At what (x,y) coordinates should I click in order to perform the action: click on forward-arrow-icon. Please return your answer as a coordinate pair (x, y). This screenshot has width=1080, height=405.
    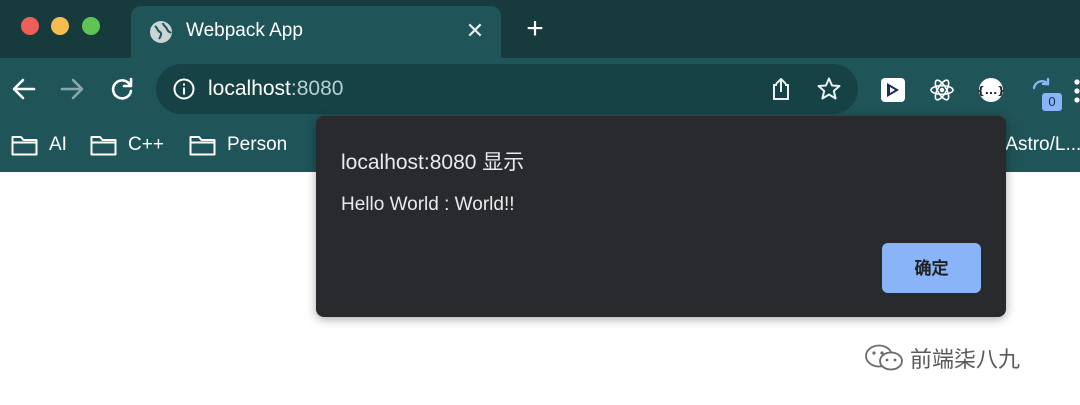
    Looking at the image, I should click on (72, 89).